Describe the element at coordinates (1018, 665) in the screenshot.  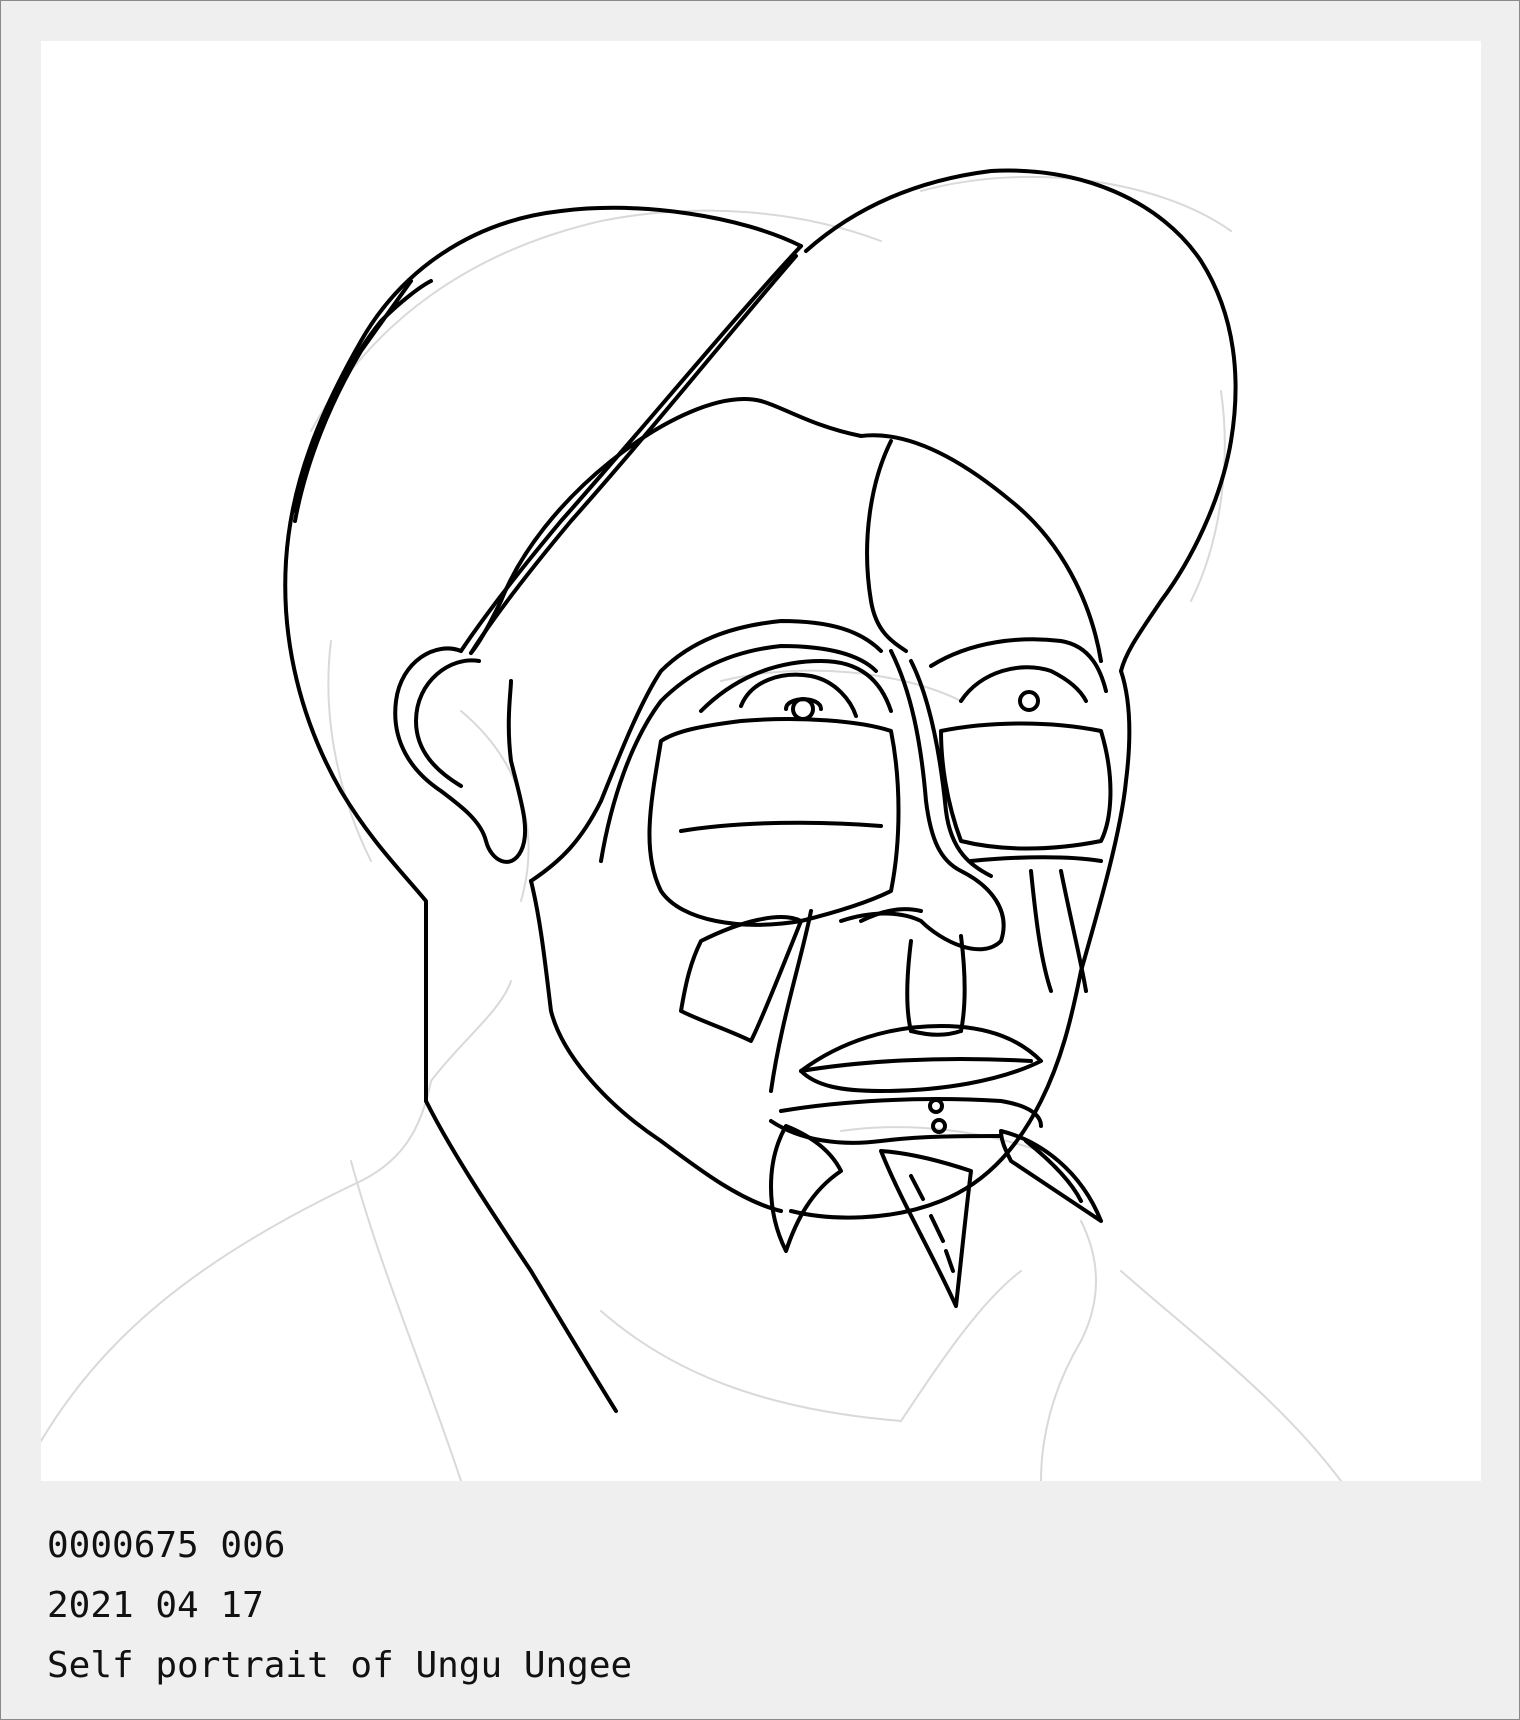
I see `right-eye` at that location.